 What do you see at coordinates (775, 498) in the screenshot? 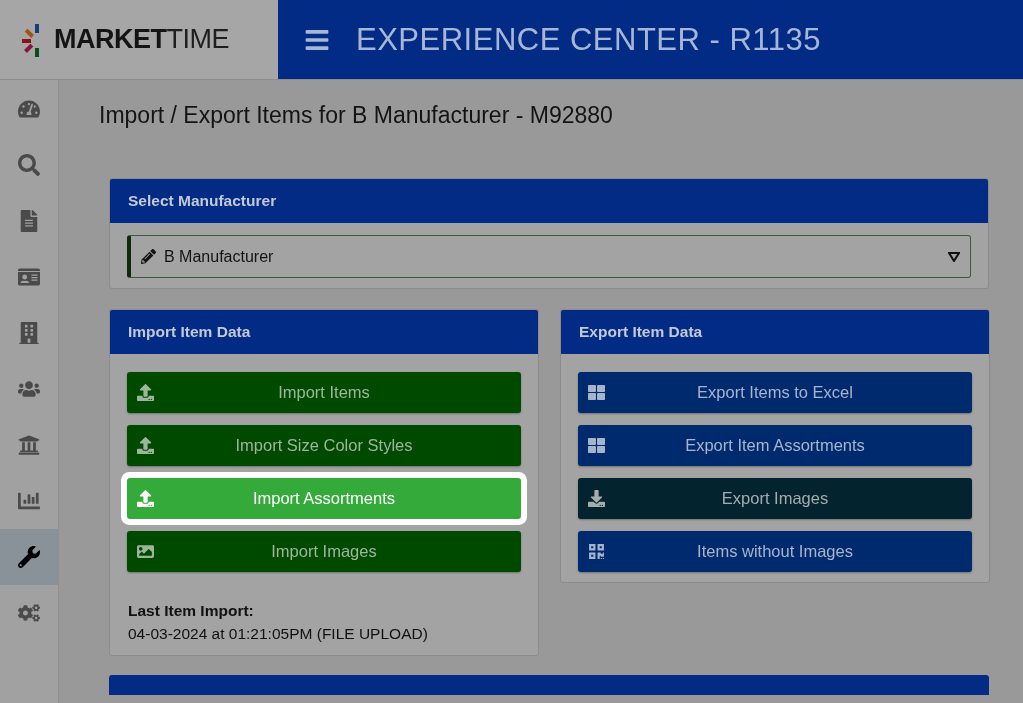
I see `action-button: Export Images` at bounding box center [775, 498].